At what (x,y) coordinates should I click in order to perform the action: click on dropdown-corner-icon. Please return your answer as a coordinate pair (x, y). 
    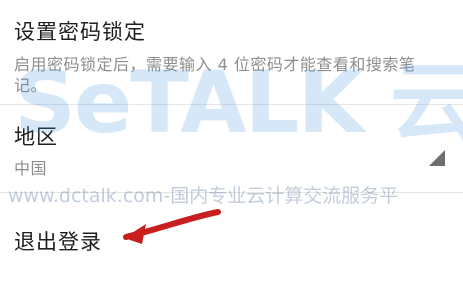
    Looking at the image, I should click on (437, 158).